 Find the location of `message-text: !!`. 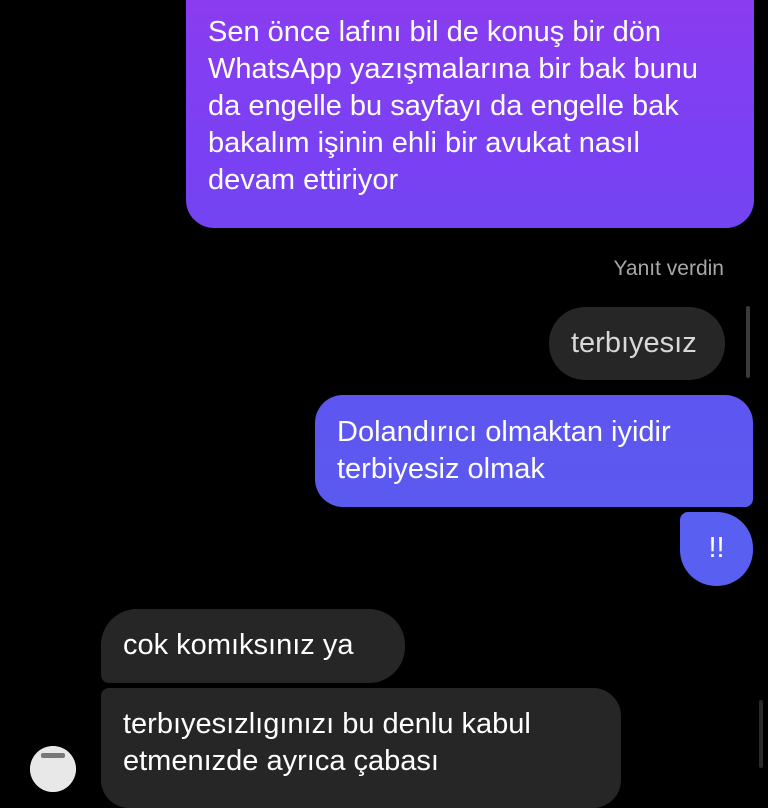

message-text: !! is located at coordinates (716, 548).